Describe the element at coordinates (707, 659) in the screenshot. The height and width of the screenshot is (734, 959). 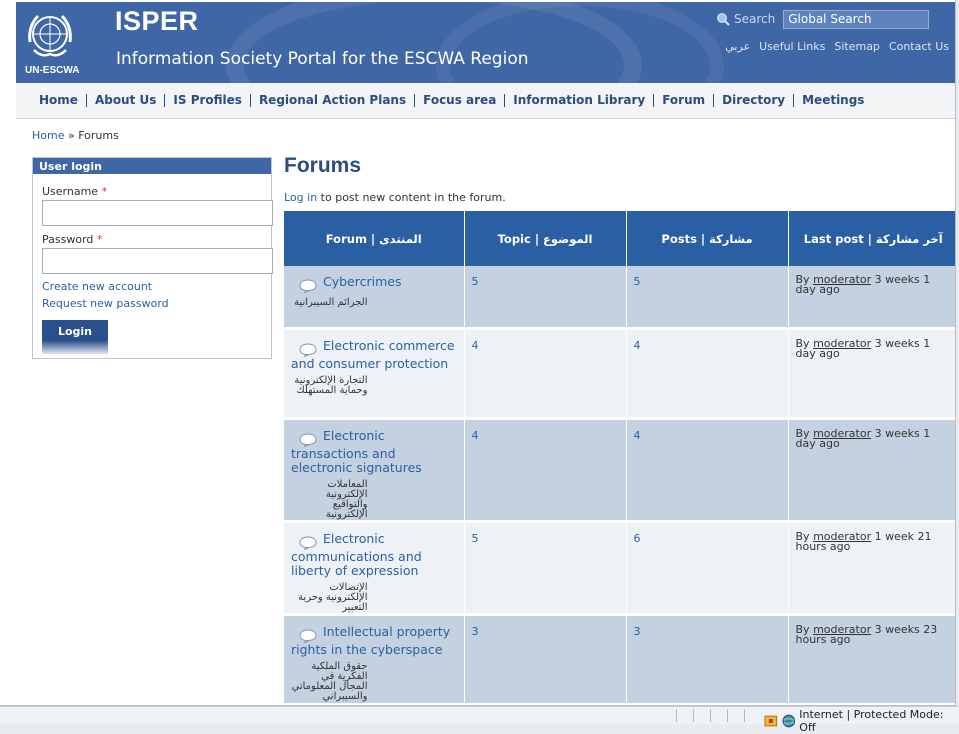
I see `post-count-cell: 3` at that location.